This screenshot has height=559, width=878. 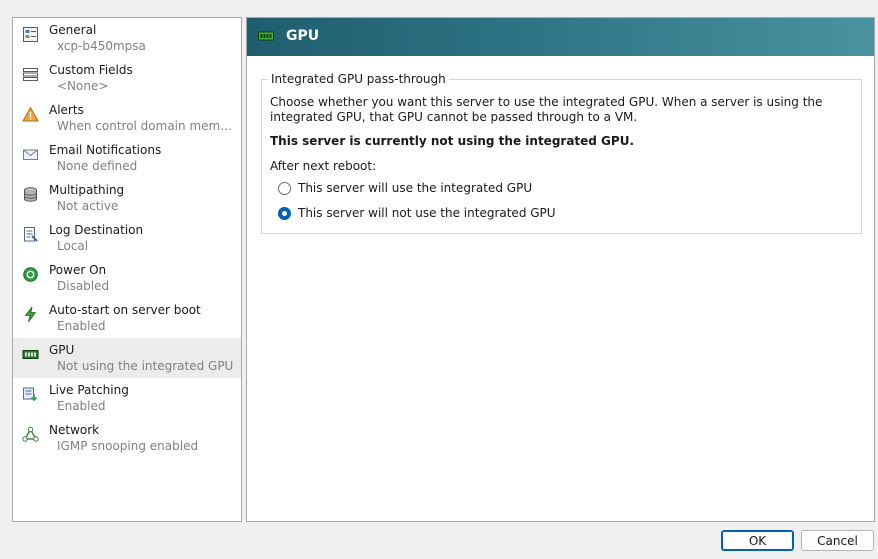 I want to click on alert-warning-icon, so click(x=30, y=114).